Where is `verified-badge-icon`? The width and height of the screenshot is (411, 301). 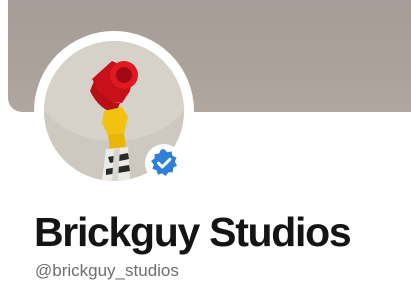 verified-badge-icon is located at coordinates (164, 162).